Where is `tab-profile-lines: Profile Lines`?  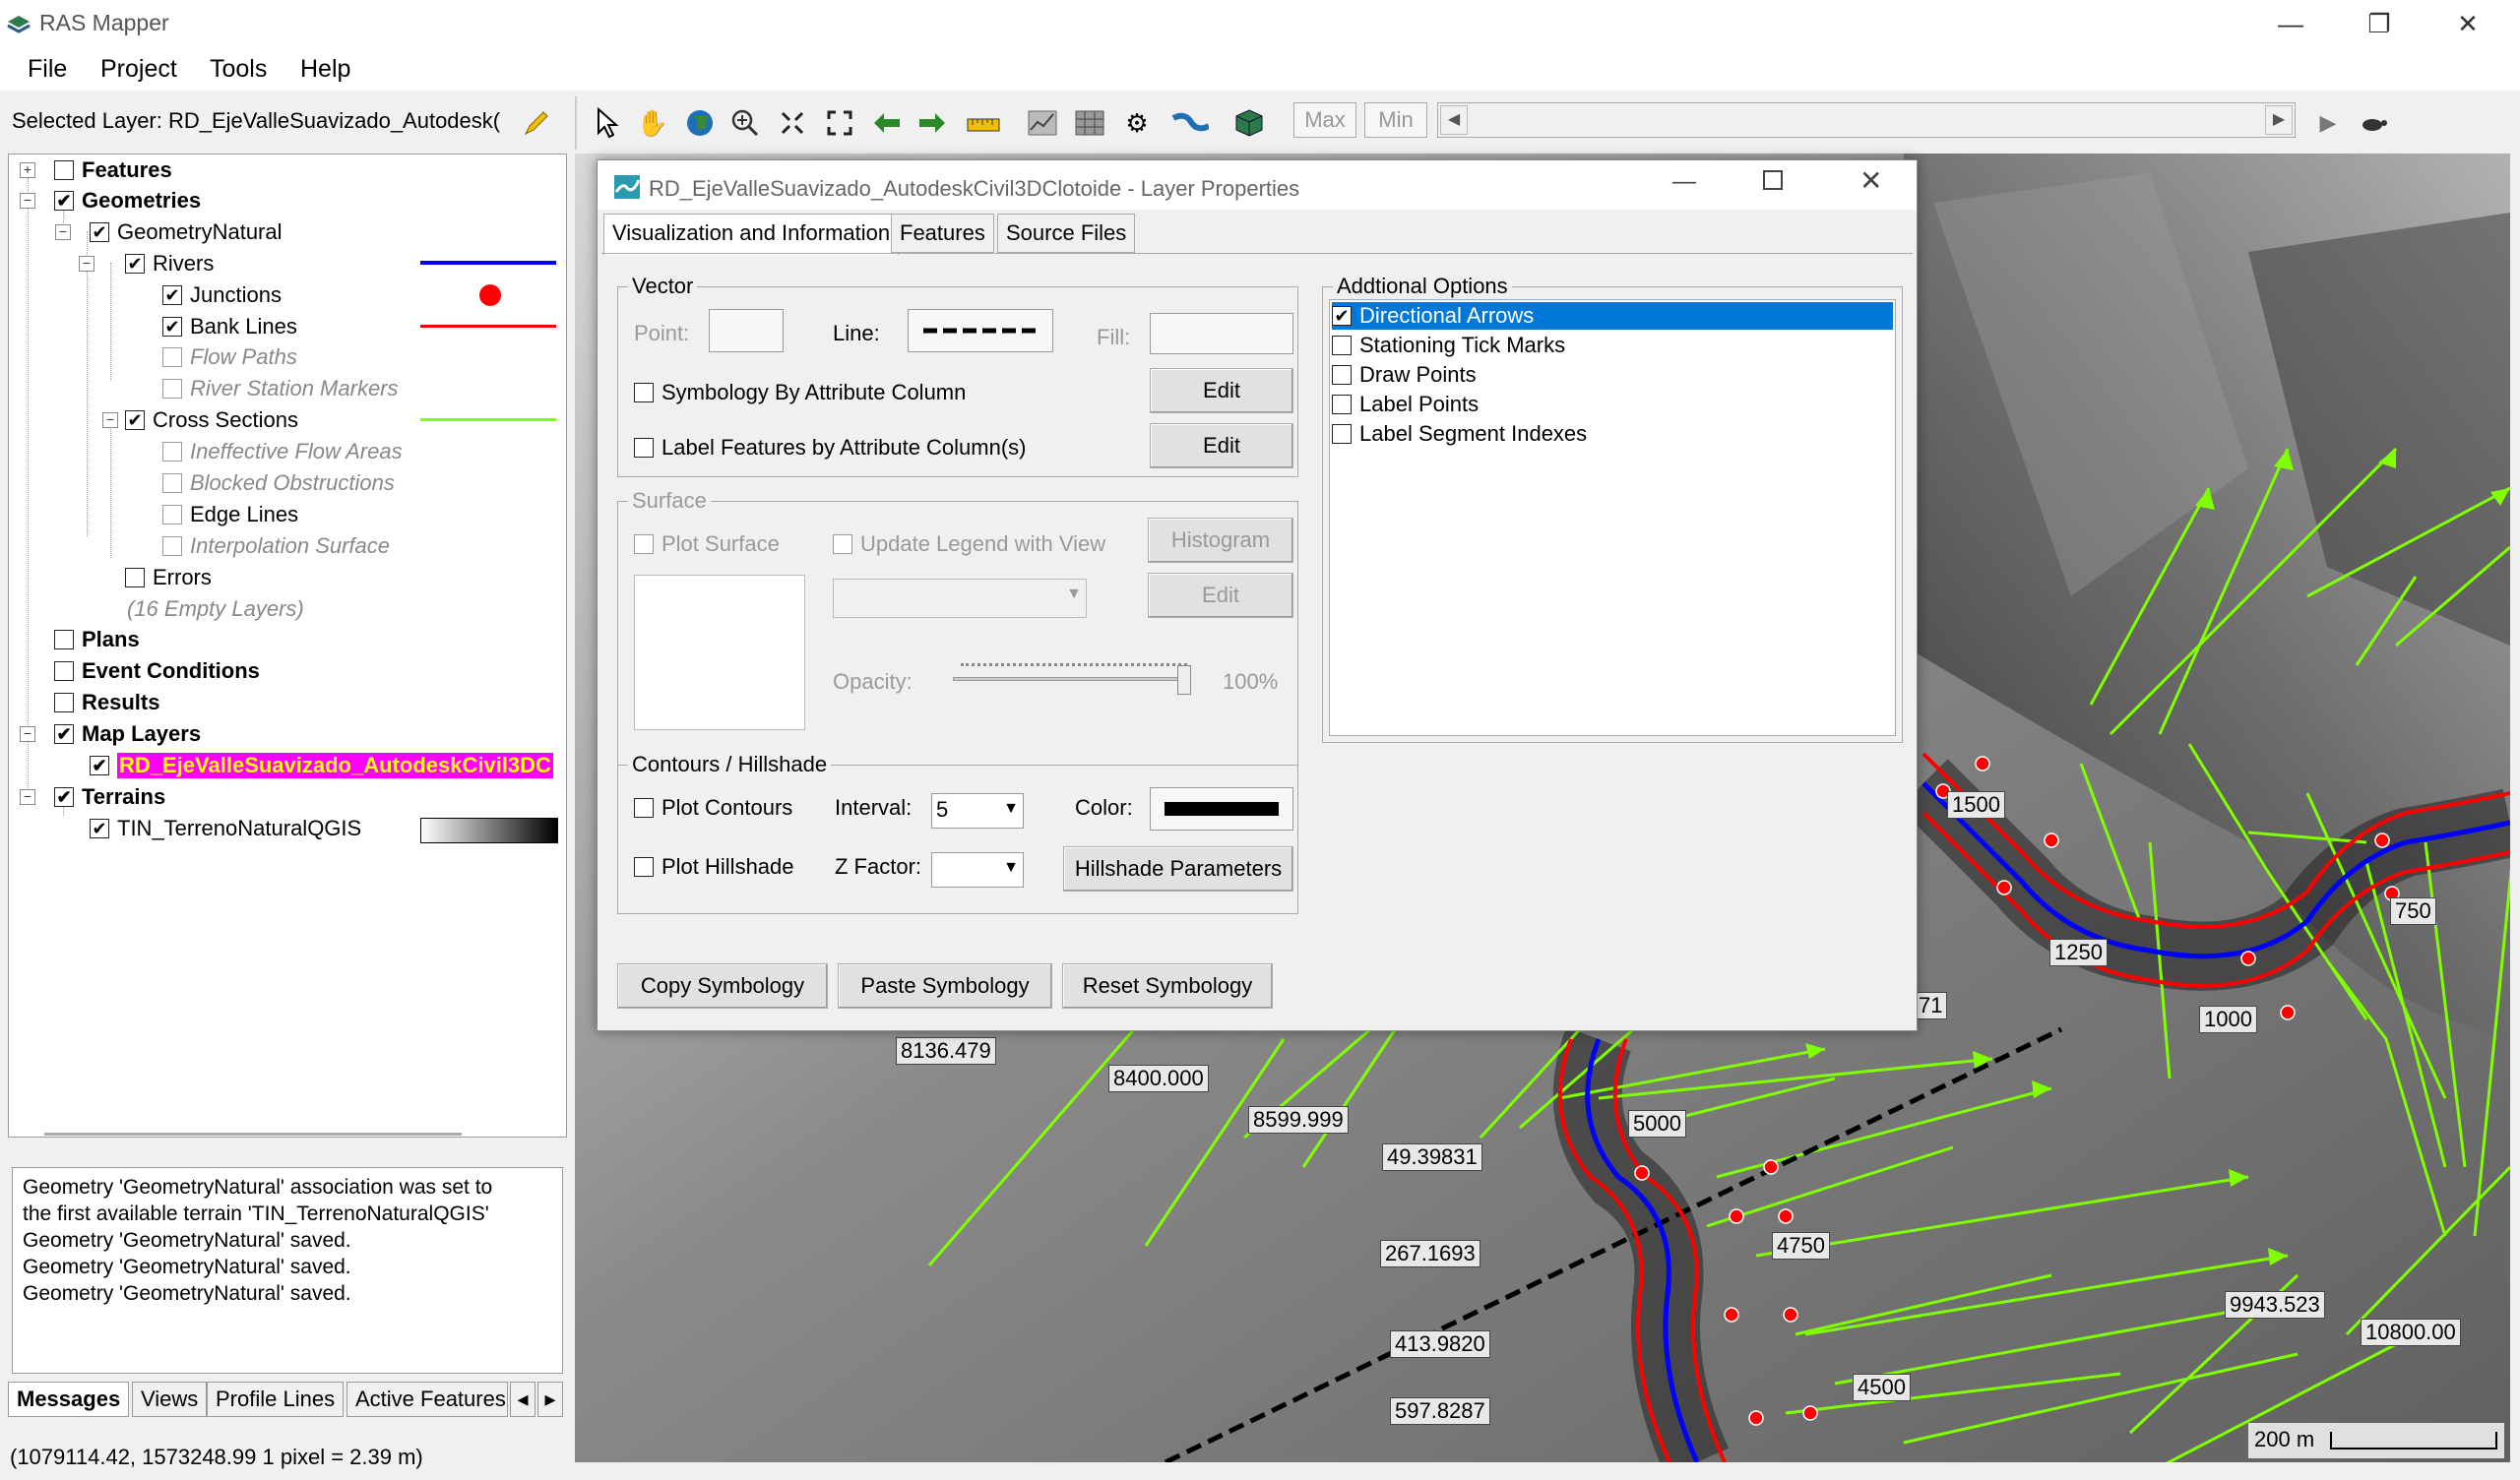
tab-profile-lines: Profile Lines is located at coordinates (276, 1400).